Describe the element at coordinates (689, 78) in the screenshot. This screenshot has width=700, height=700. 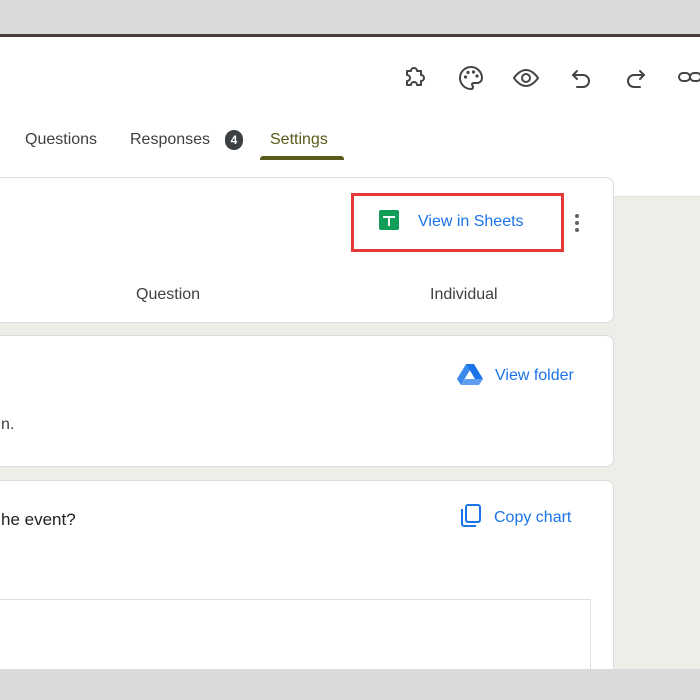
I see `link-icon` at that location.